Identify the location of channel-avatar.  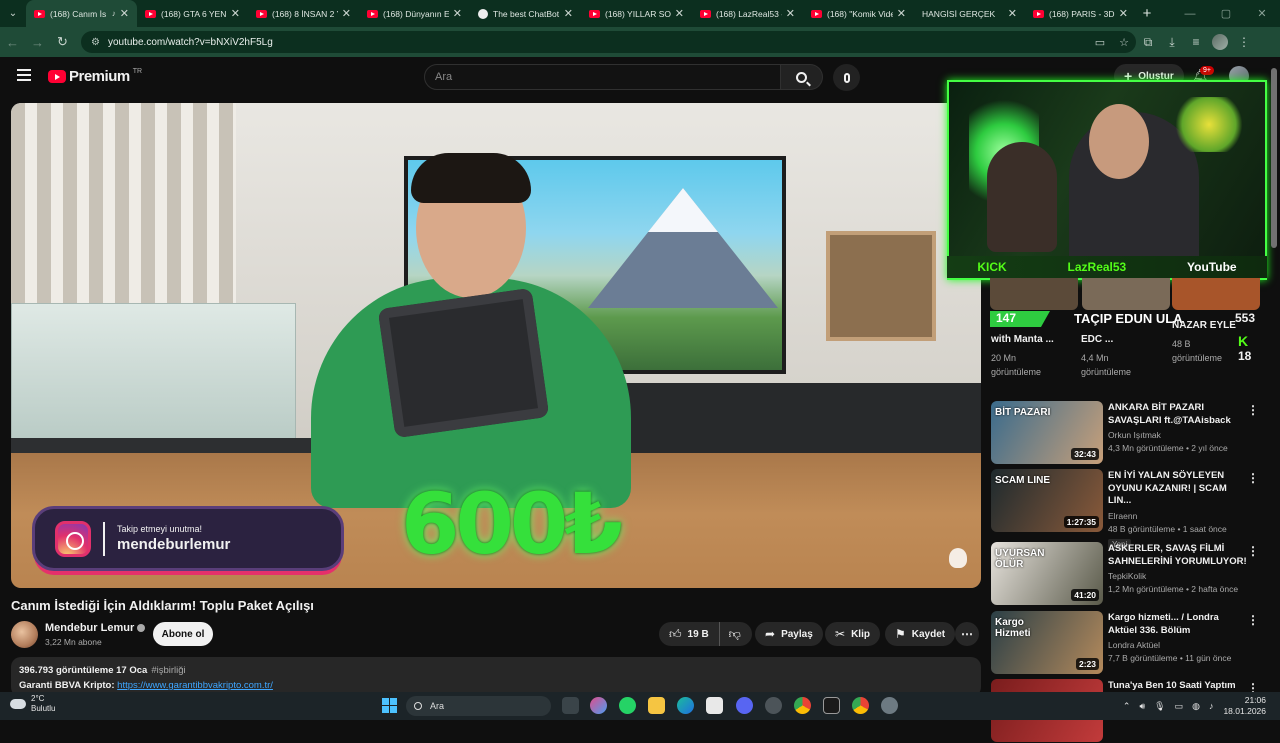
(24, 634).